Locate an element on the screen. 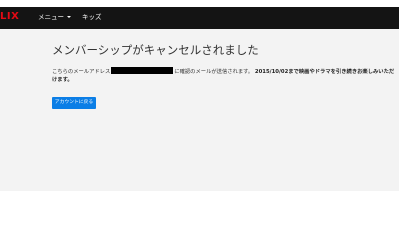 This screenshot has height=240, width=400. kids-link: キッズ is located at coordinates (92, 17).